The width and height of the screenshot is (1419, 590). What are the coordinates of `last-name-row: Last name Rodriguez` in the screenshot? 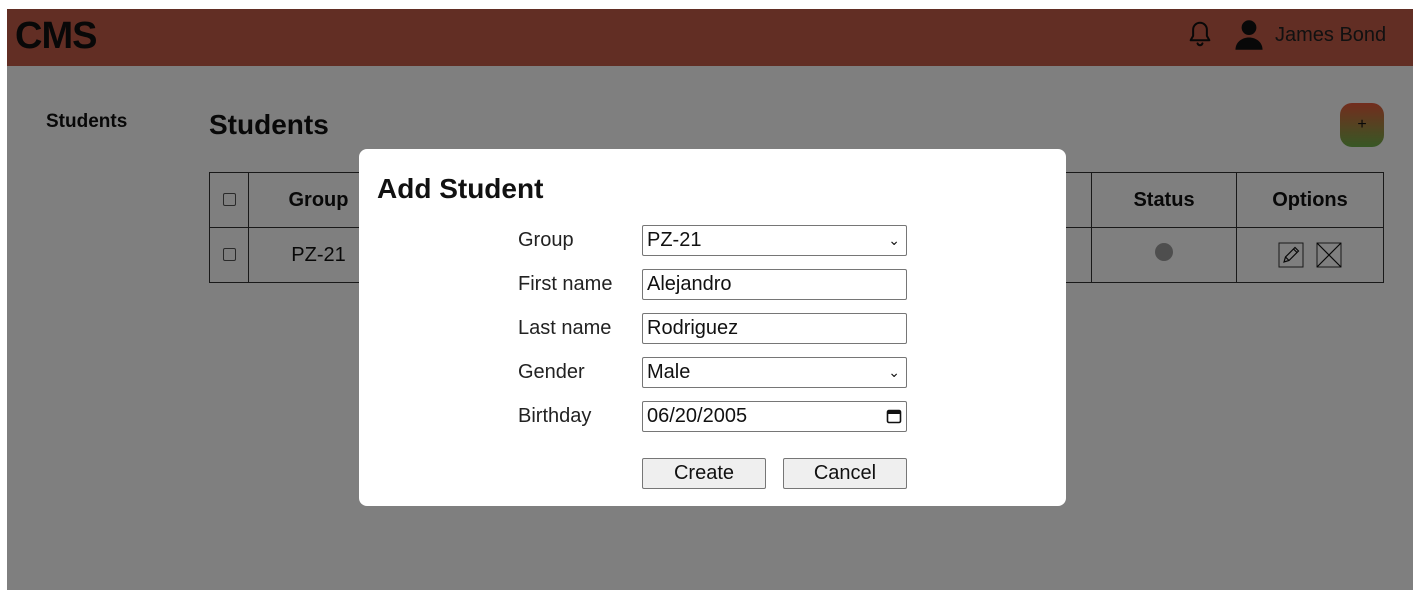 It's located at (712, 328).